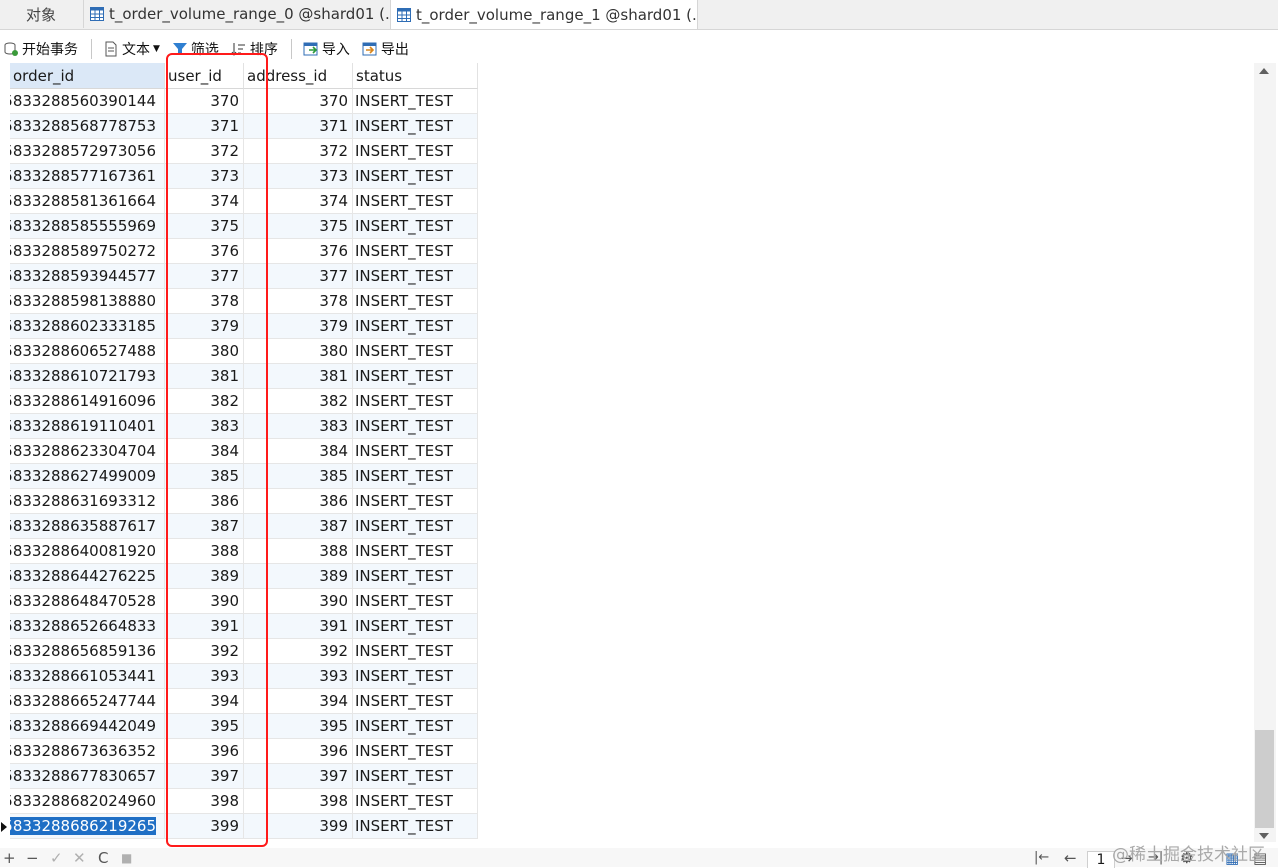  I want to click on first-page-icon: |←, so click(1041, 858).